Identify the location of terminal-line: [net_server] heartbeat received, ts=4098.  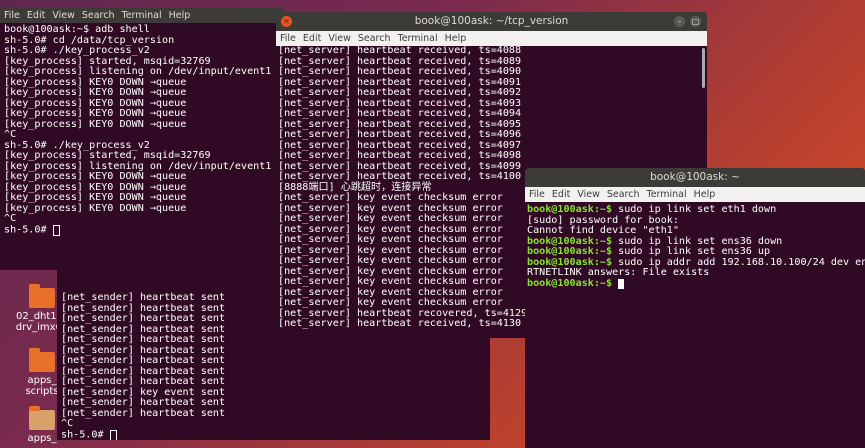
(400, 155).